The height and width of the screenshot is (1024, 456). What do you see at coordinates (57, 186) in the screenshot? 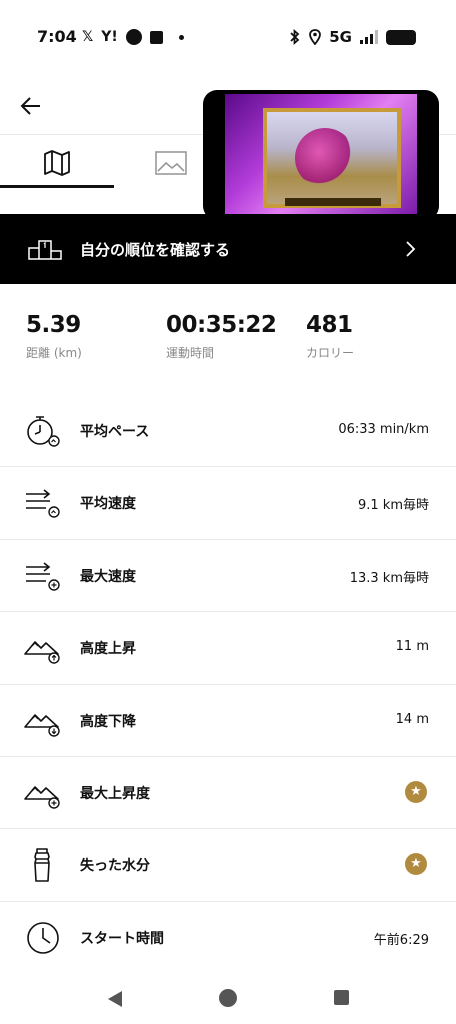
I see `selected-tab-indicator` at bounding box center [57, 186].